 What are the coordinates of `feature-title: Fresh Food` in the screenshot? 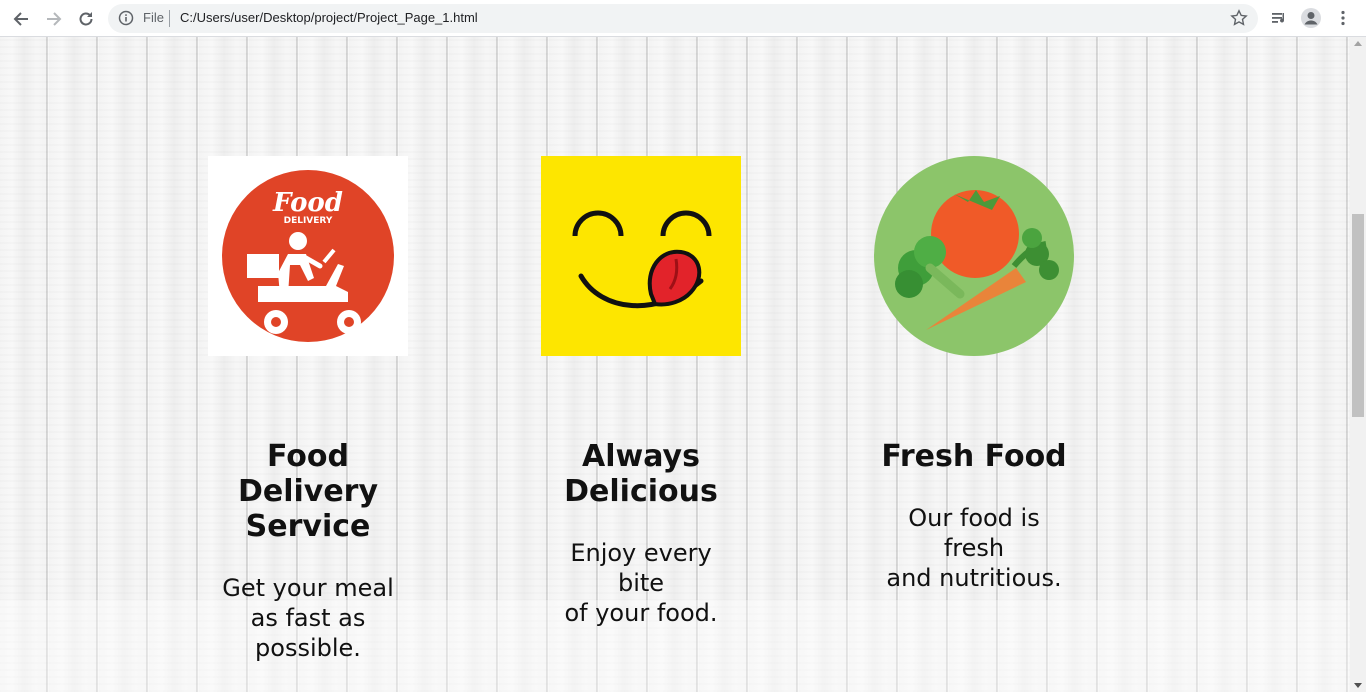 It's located at (974, 456).